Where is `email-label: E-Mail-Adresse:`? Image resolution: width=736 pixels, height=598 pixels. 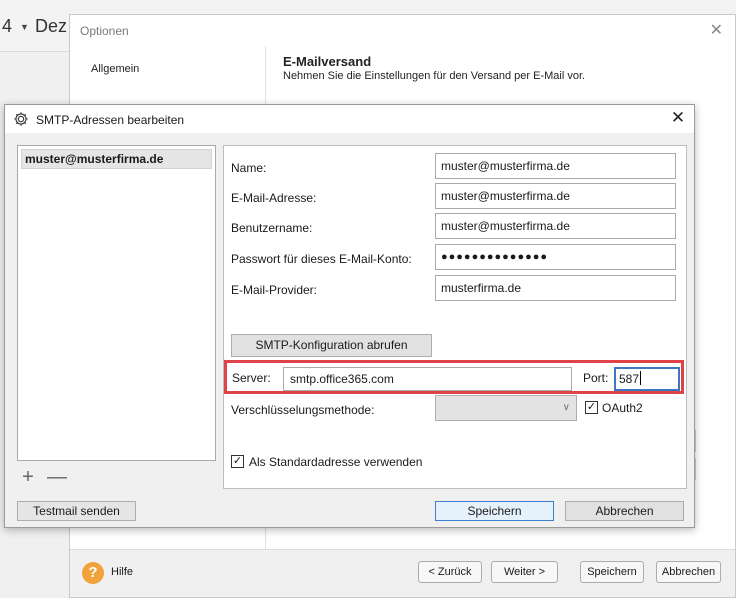 email-label: E-Mail-Adresse: is located at coordinates (274, 198).